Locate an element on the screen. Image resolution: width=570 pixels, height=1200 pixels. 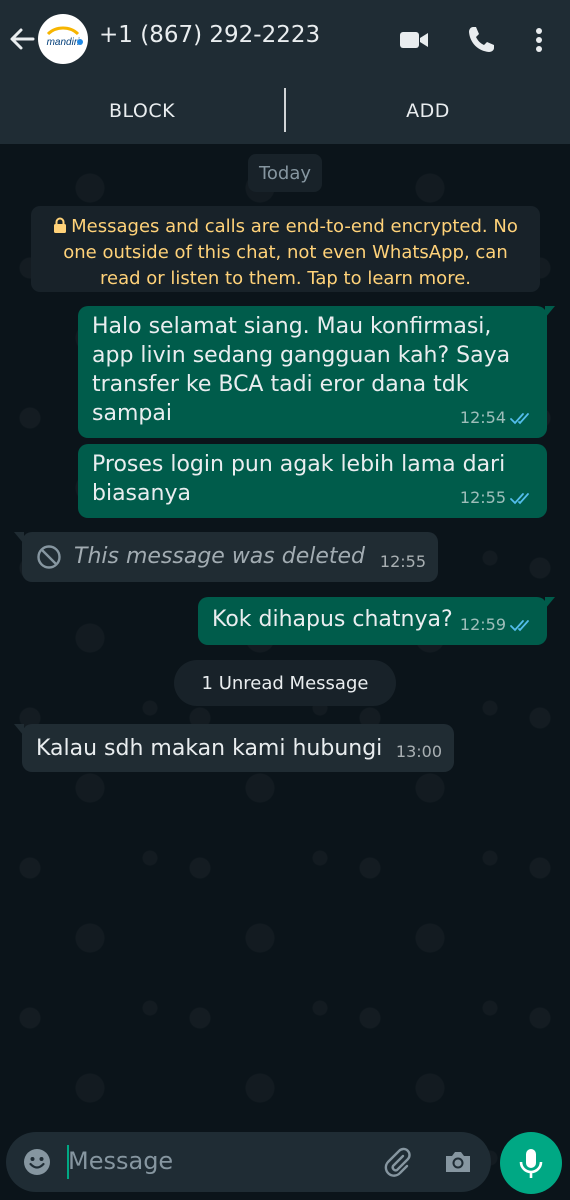
message-bubble-incoming: Kalau sdh makan kami hubungi 13:00 is located at coordinates (234, 748).